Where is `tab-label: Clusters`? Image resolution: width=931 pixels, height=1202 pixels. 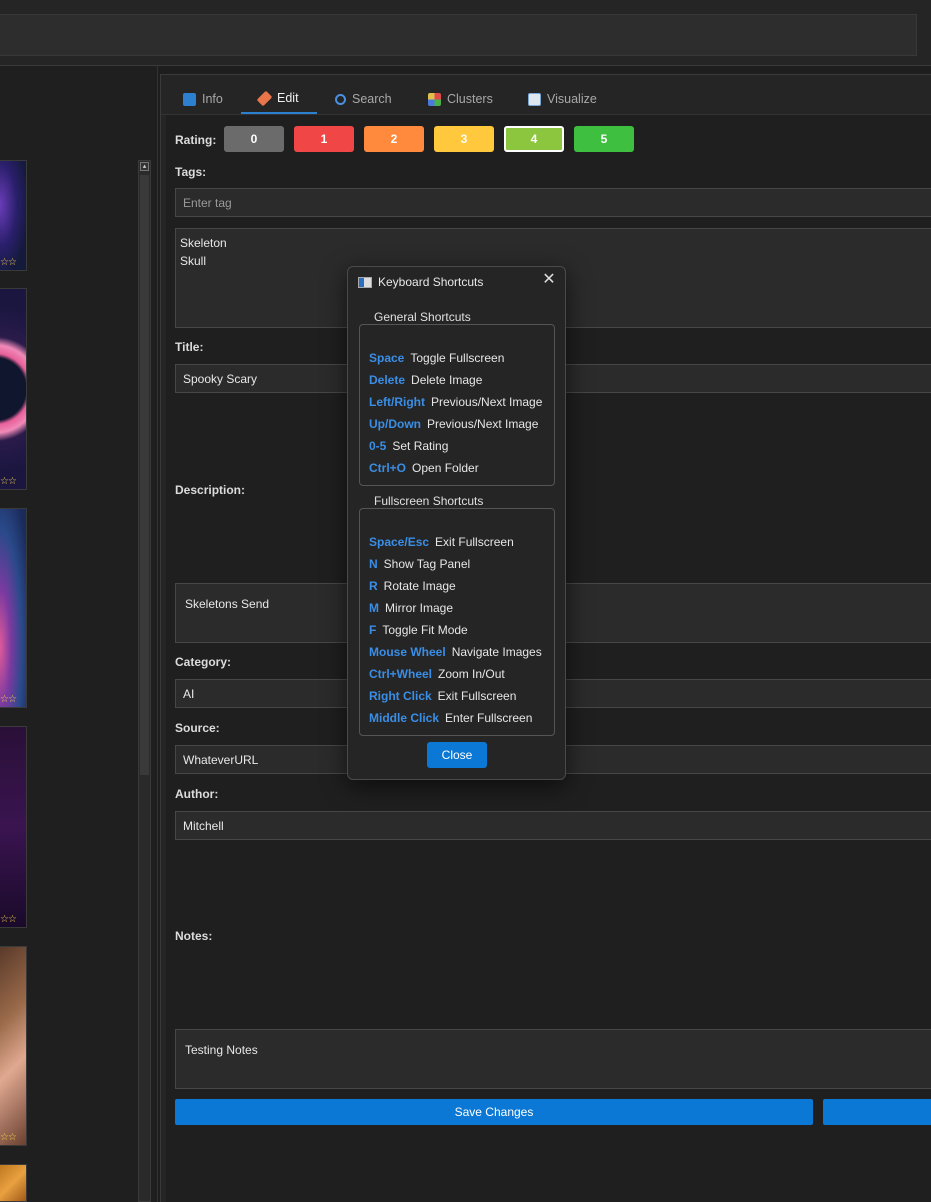
tab-label: Clusters is located at coordinates (470, 99).